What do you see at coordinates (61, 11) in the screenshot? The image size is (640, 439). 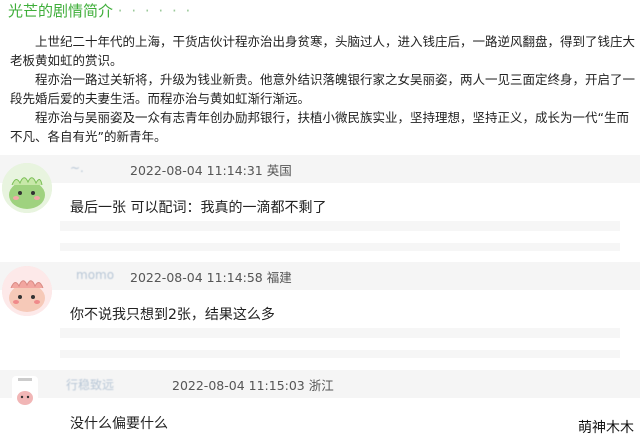 I see `section-title-text: 光芒的剧情简介` at bounding box center [61, 11].